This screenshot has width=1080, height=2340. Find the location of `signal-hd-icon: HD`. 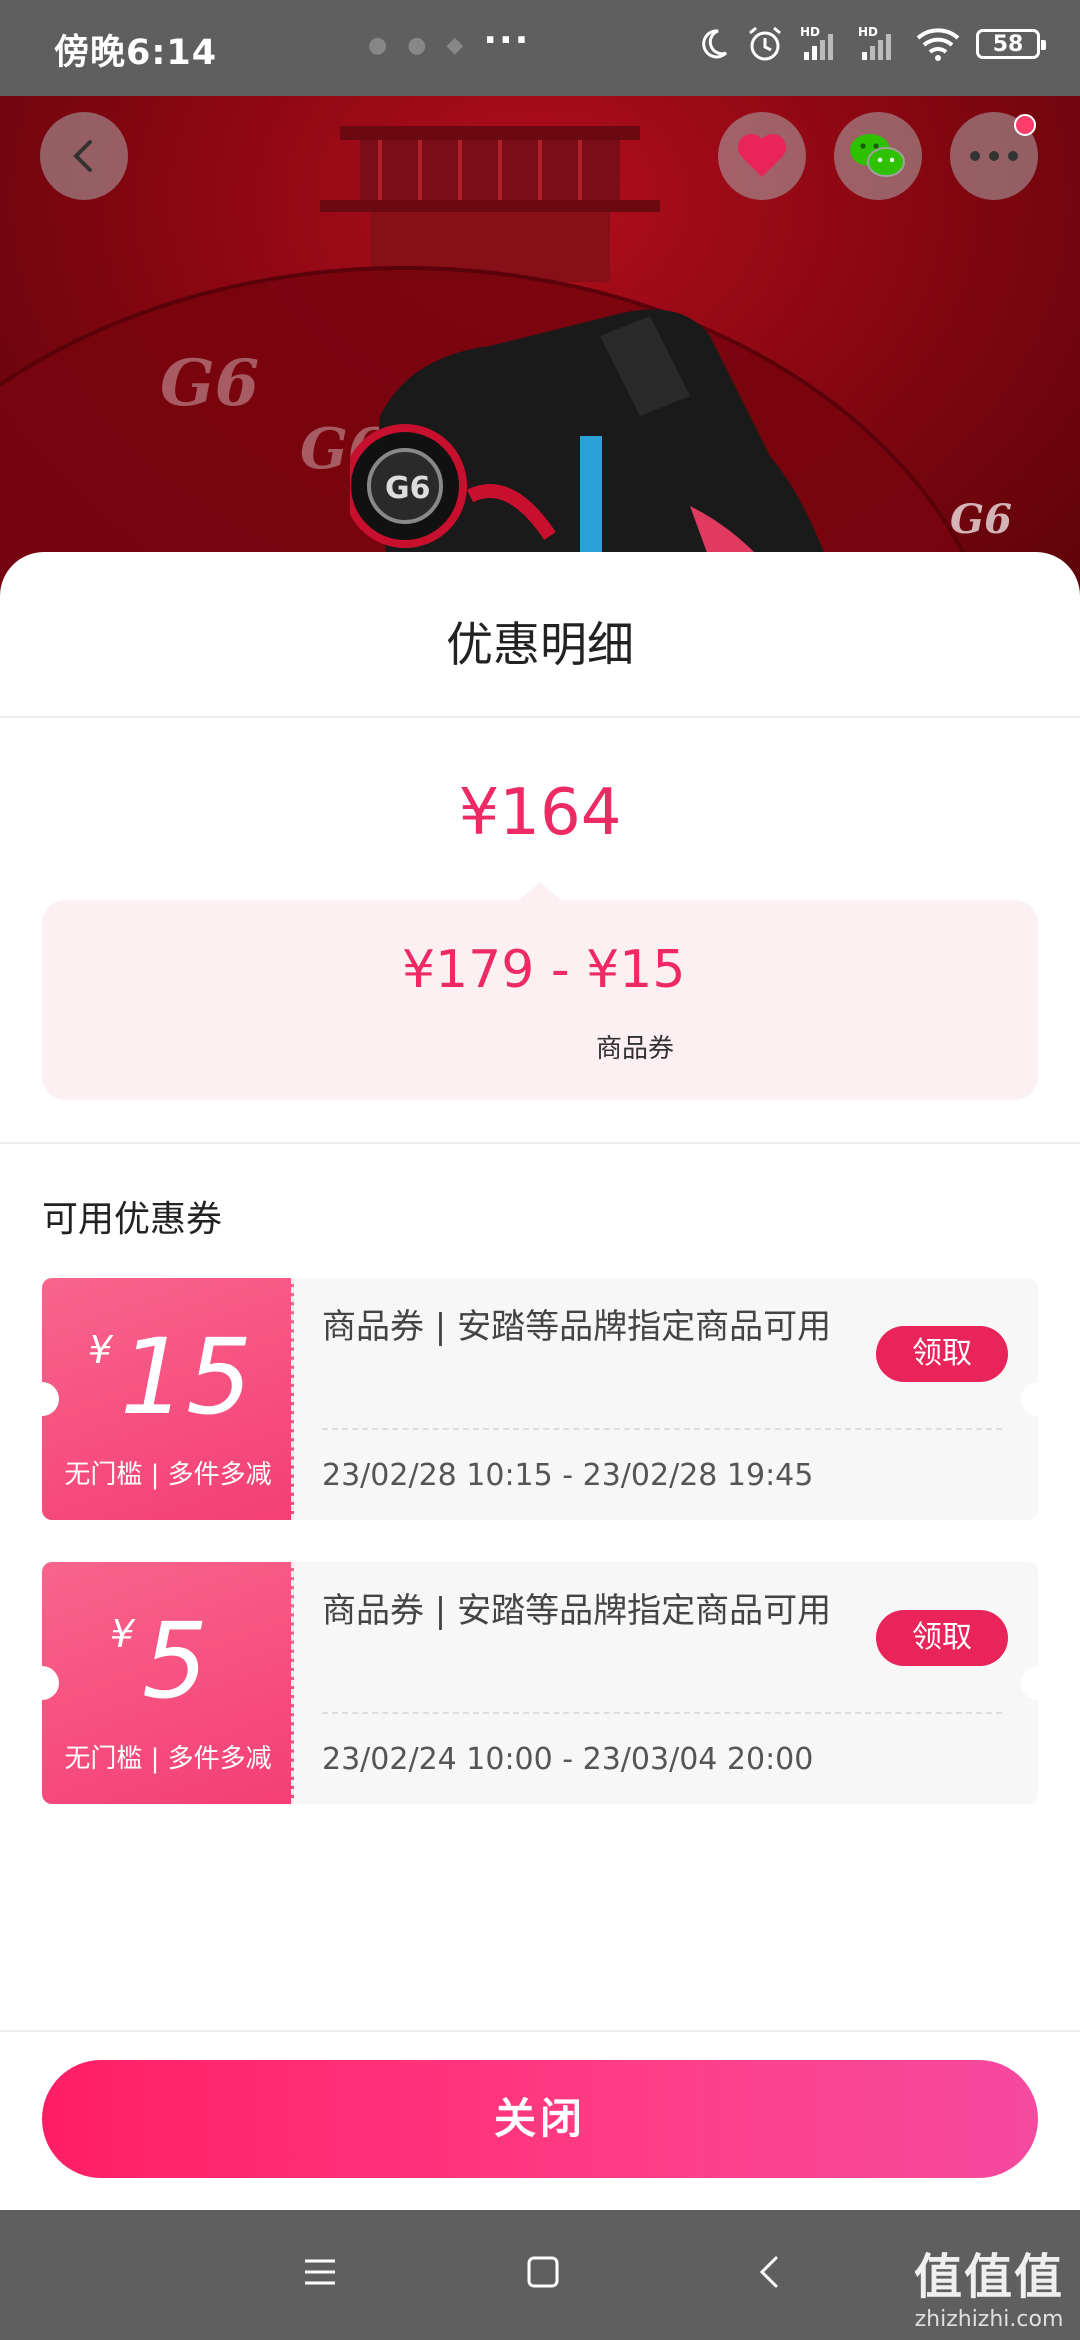

signal-hd-icon: HD is located at coordinates (816, 42).